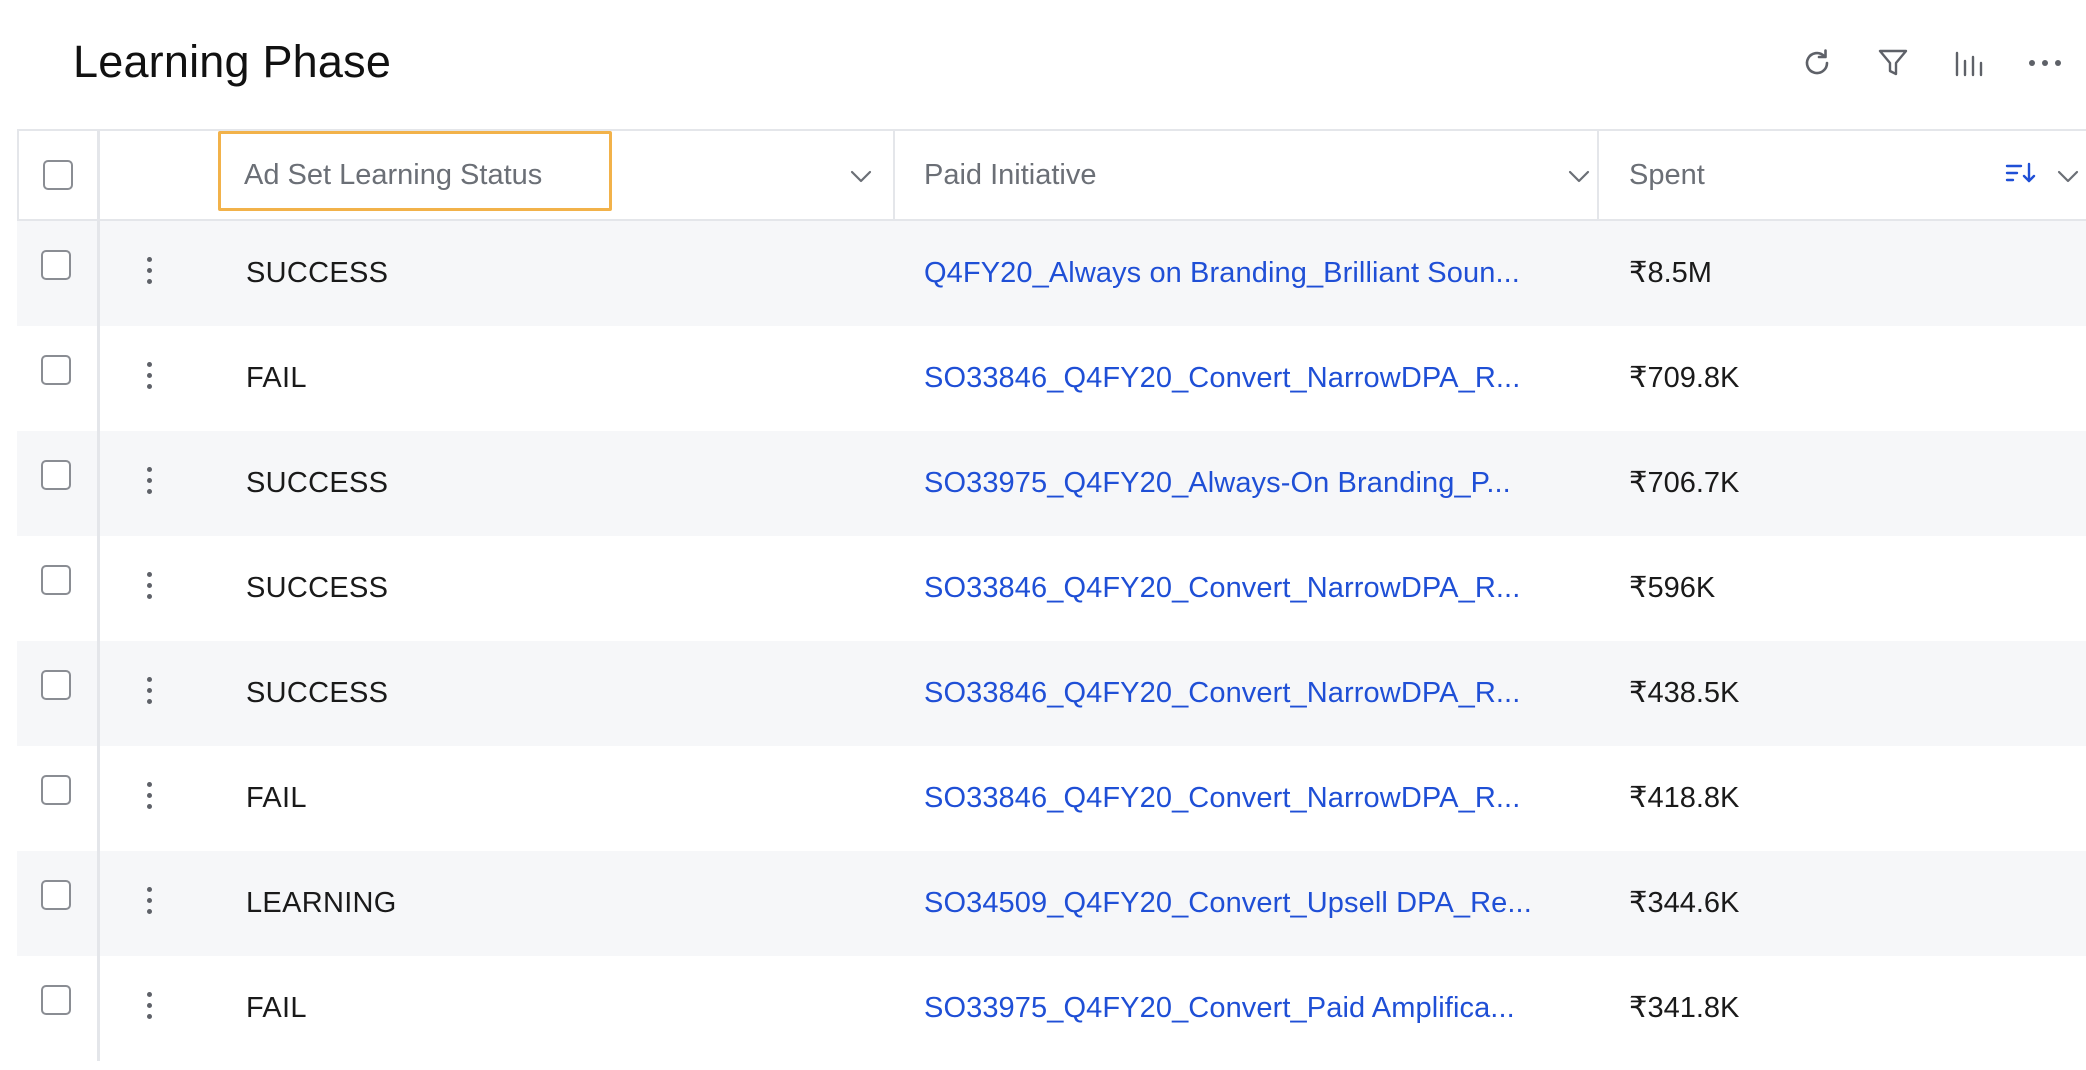  I want to click on column-header-learning-status: Ad Set Learning Status, so click(393, 175).